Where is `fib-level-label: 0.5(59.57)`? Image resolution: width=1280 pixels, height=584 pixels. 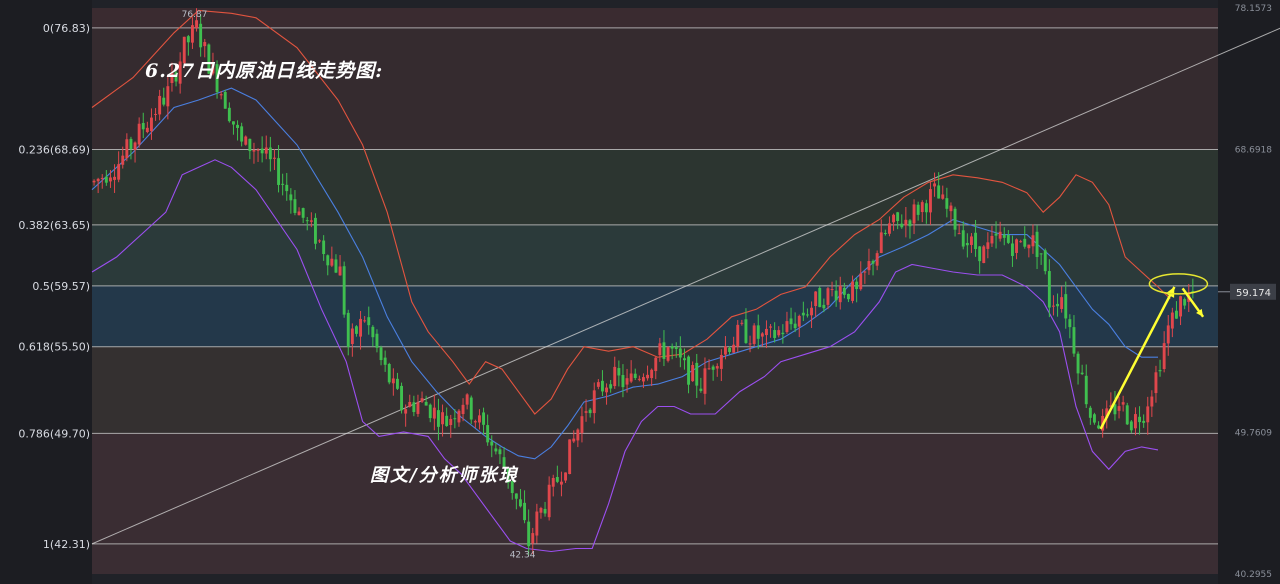
fib-level-label: 0.5(59.57) is located at coordinates (61, 286).